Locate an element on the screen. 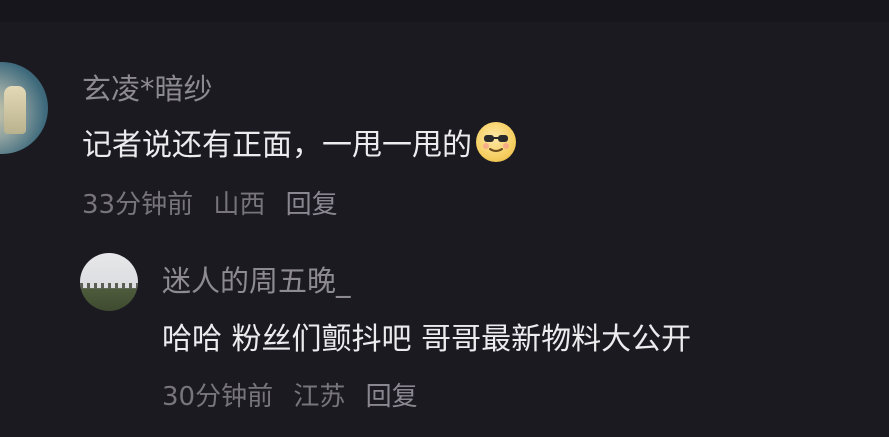  comment-meta: 33分钟前 山西 回复 is located at coordinates (216, 202).